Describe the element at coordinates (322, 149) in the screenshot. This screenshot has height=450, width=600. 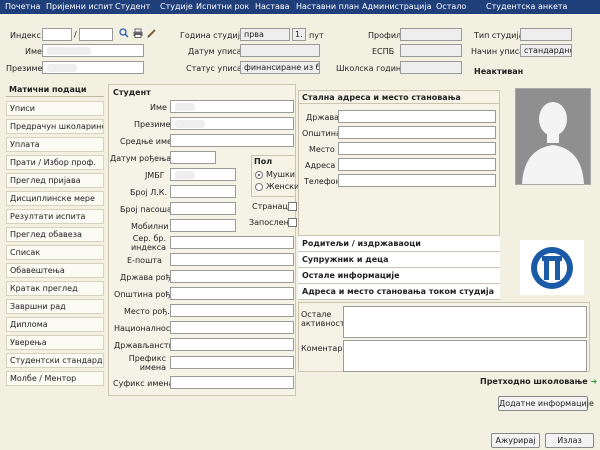
I see `address-place-label: Место` at that location.